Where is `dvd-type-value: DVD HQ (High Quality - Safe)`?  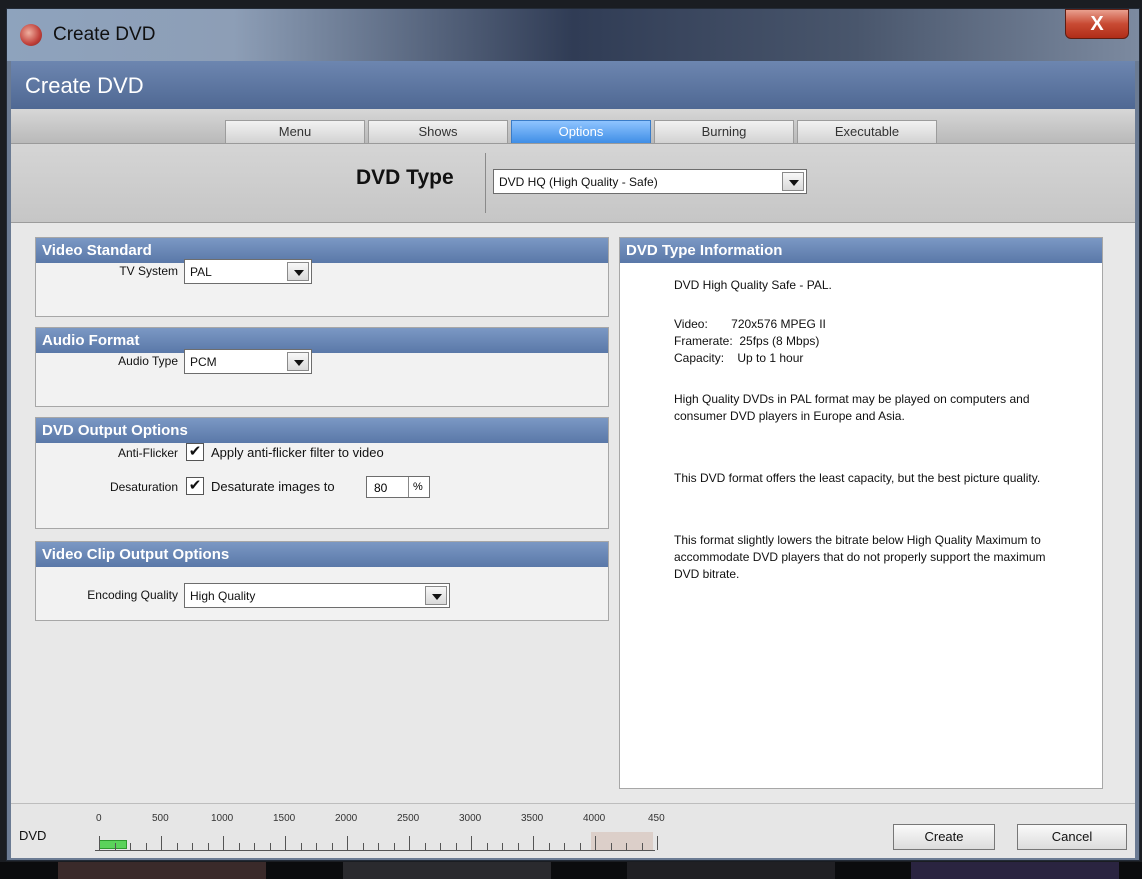 dvd-type-value: DVD HQ (High Quality - Safe) is located at coordinates (578, 182).